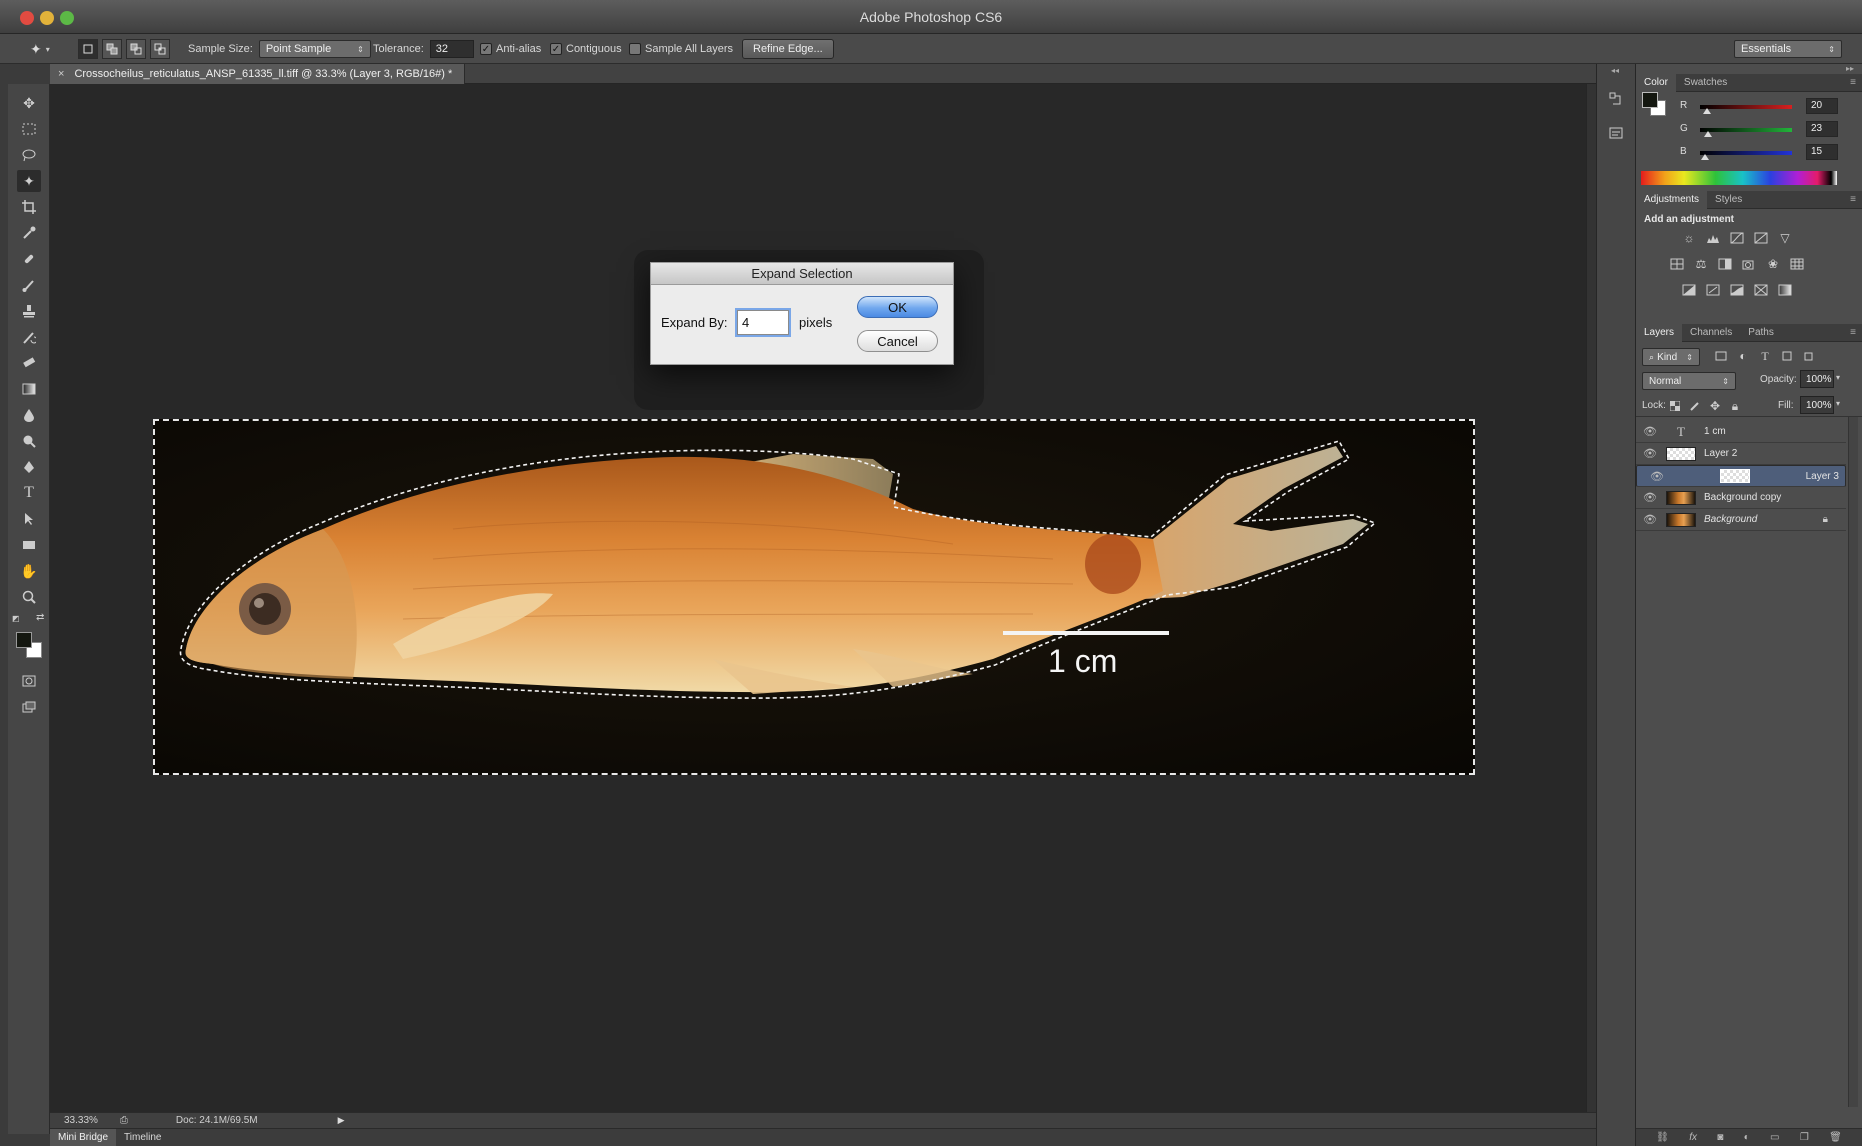  What do you see at coordinates (1689, 290) in the screenshot?
I see `invert-icon` at bounding box center [1689, 290].